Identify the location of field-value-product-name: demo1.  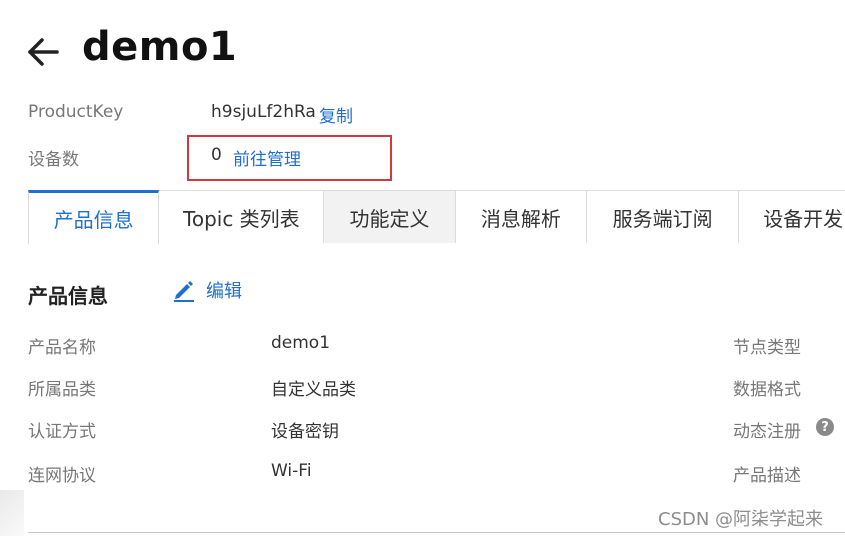
(301, 343).